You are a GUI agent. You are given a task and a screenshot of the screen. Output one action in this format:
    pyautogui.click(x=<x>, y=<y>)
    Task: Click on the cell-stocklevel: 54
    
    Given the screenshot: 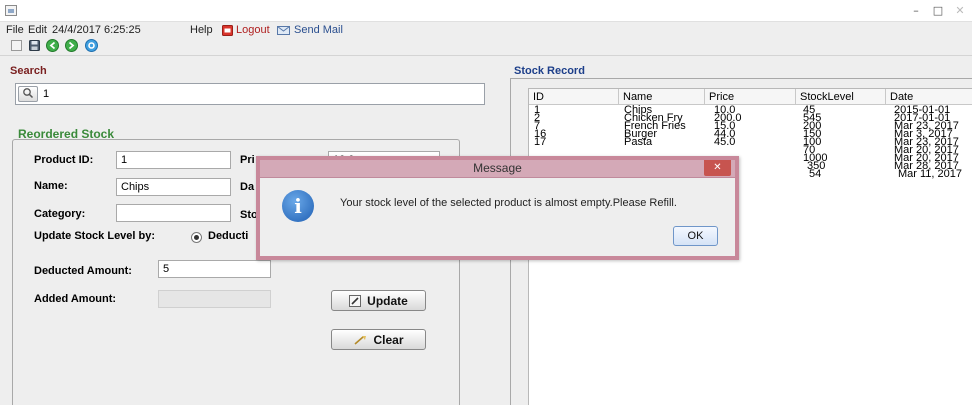 What is the action you would take?
    pyautogui.click(x=815, y=174)
    